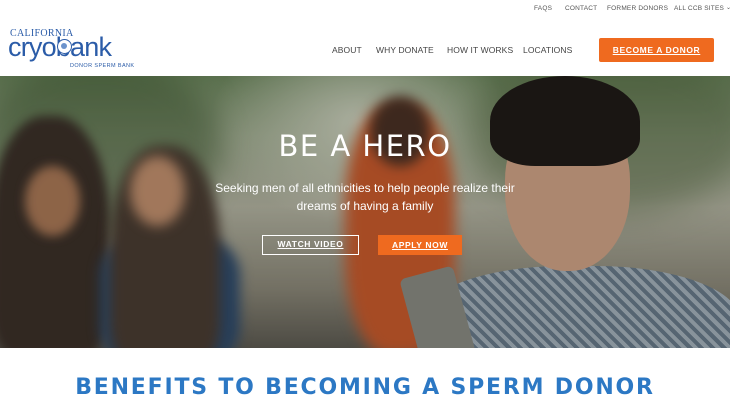 The image size is (730, 400). What do you see at coordinates (75, 49) in the screenshot?
I see `logo: CALIFORNIA cryobank DONOR SPERM BANK` at bounding box center [75, 49].